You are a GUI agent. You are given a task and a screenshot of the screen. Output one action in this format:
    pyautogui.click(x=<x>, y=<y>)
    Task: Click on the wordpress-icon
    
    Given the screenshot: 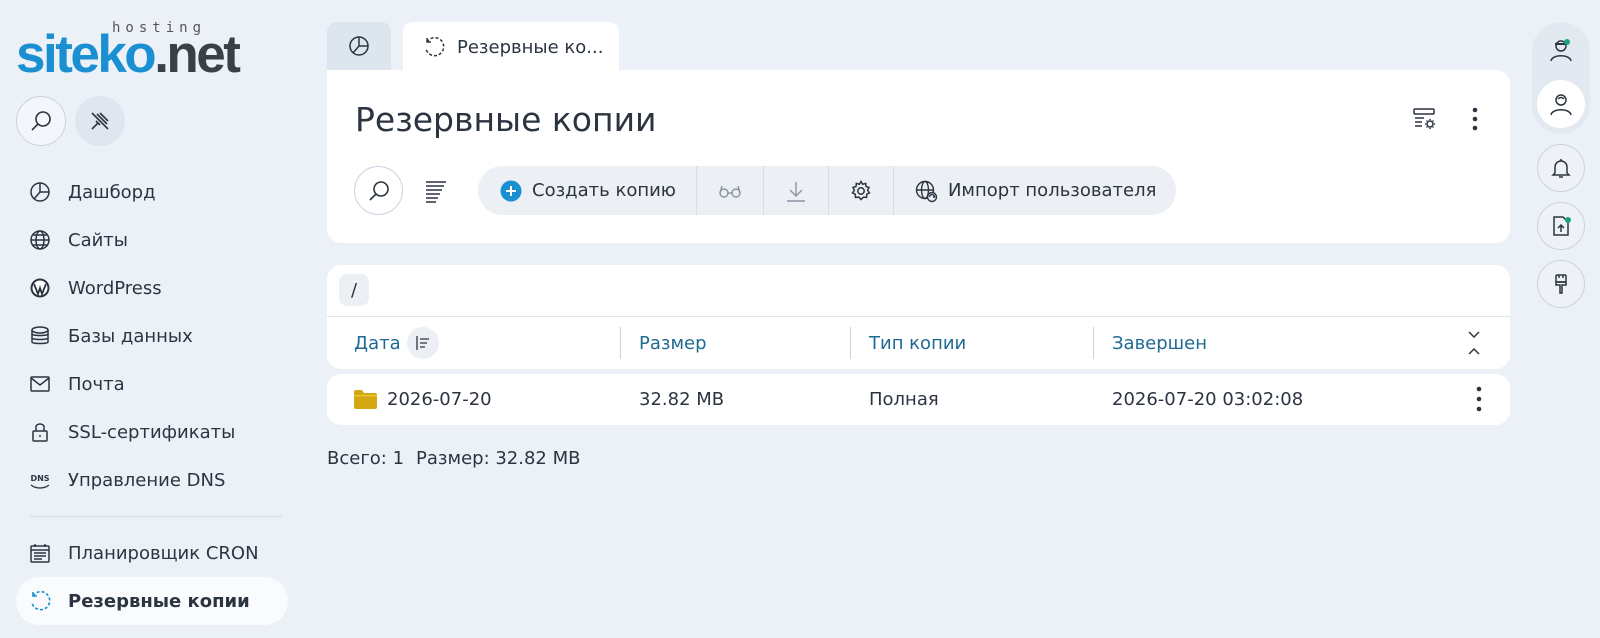 What is the action you would take?
    pyautogui.click(x=40, y=288)
    